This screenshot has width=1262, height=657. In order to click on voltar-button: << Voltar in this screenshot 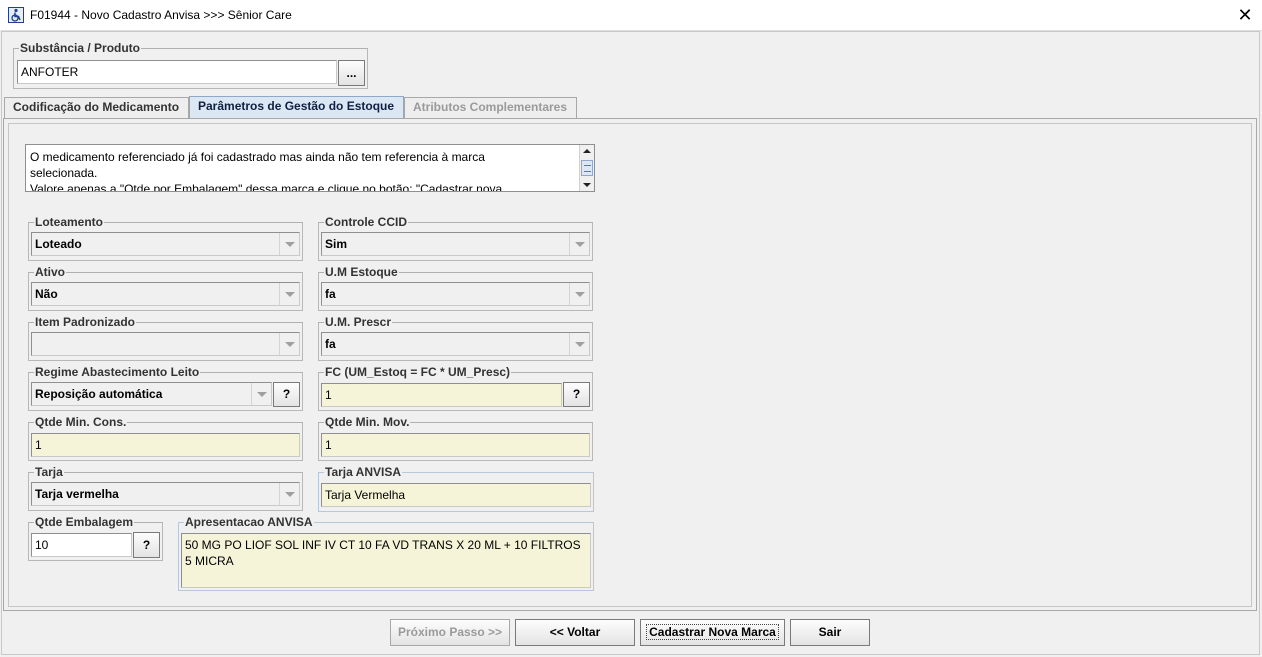, I will do `click(575, 632)`.